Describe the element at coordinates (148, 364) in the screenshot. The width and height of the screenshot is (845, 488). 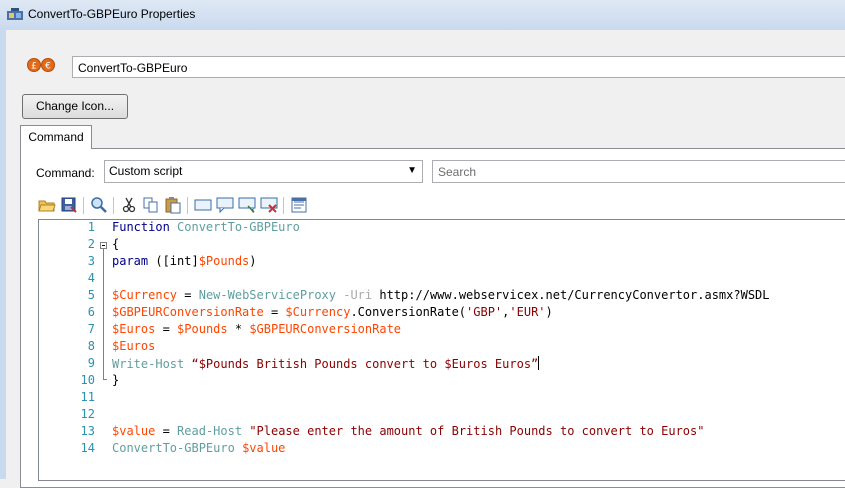
I see `code-token: Write-Host` at that location.